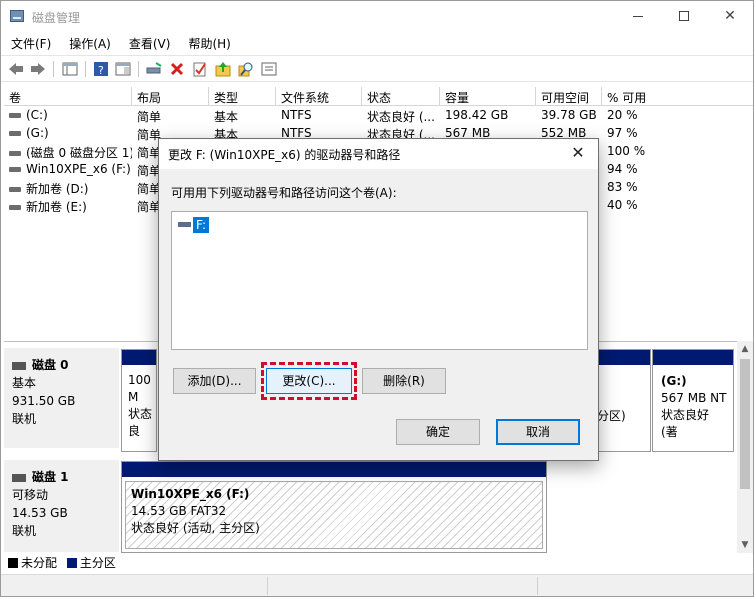  Describe the element at coordinates (140, 422) in the screenshot. I see `partition-status-text: 状态良` at that location.